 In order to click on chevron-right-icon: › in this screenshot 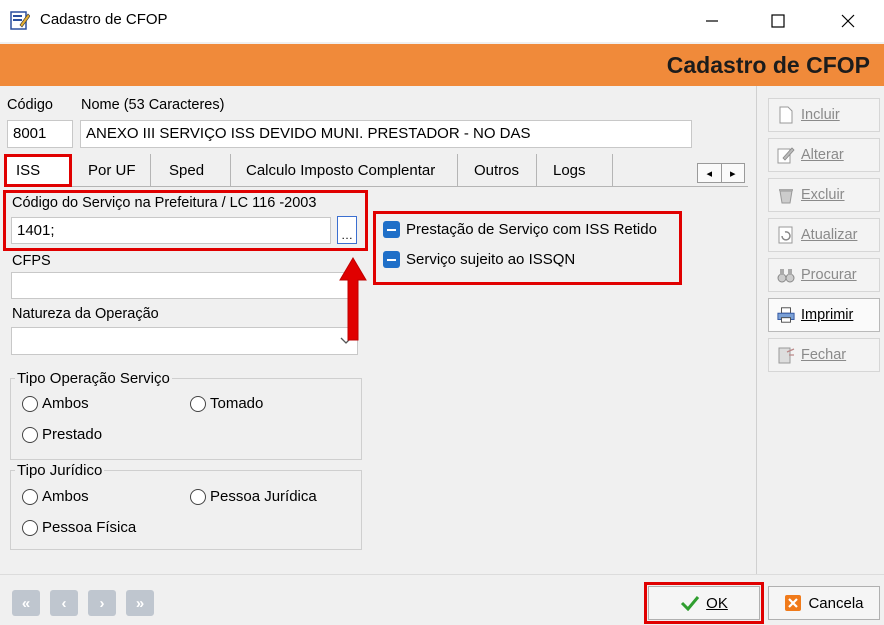, I will do `click(102, 603)`.